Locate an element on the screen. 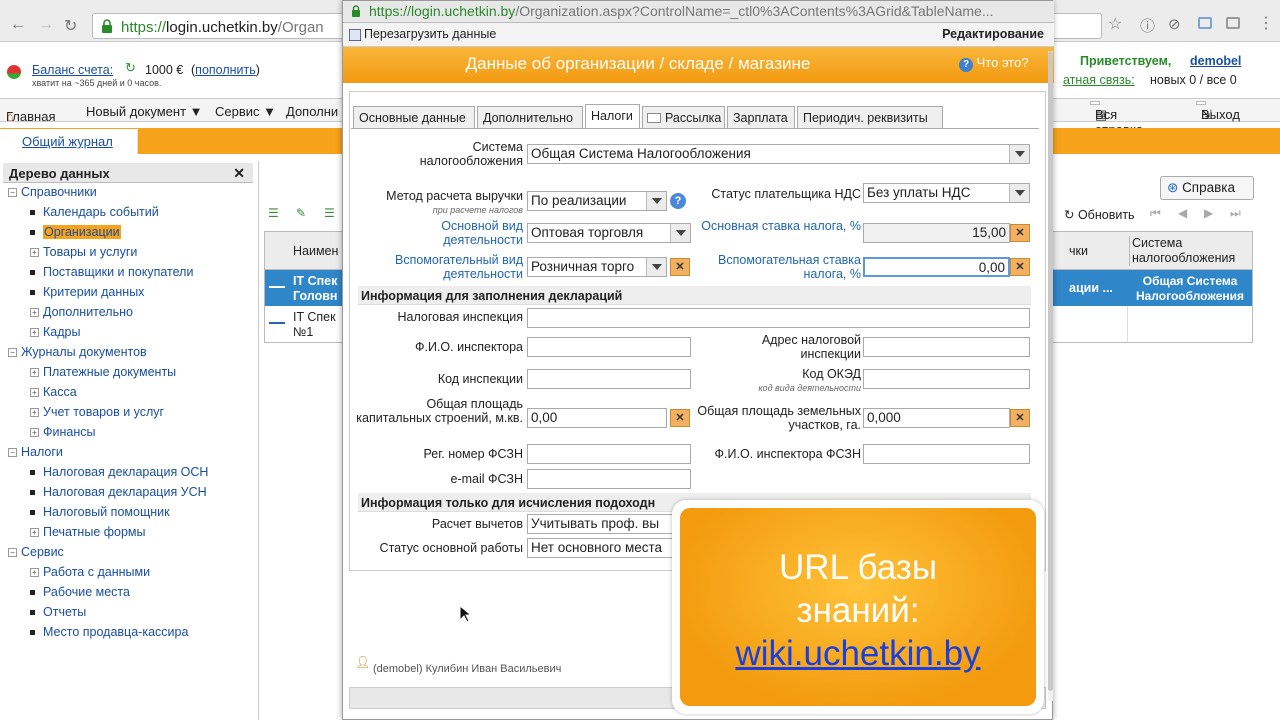 The width and height of the screenshot is (1280, 720). deduction-select: Учитывать проф. вы is located at coordinates (609, 524).